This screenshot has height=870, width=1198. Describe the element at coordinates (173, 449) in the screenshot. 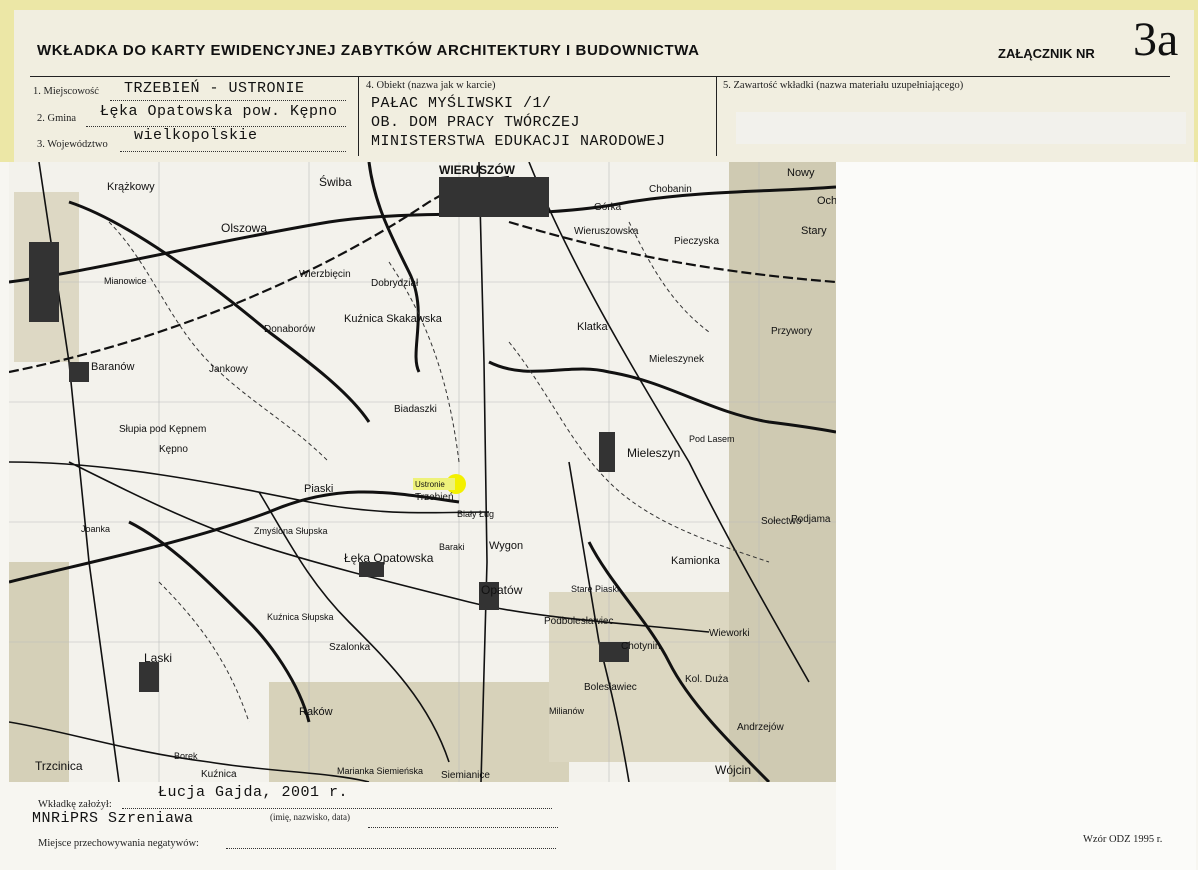

I see `place-label: Kępno` at that location.